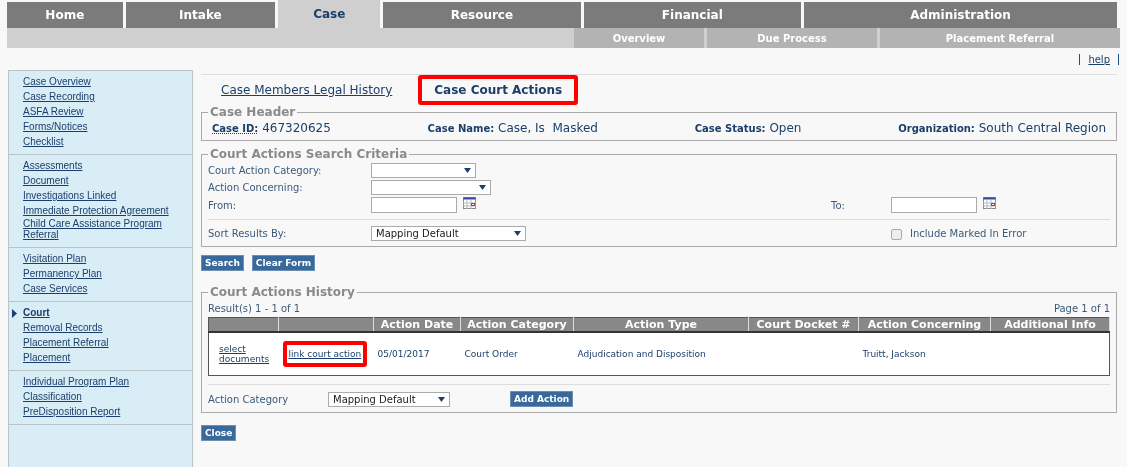  What do you see at coordinates (960, 15) in the screenshot?
I see `nav-tab: Administration` at bounding box center [960, 15].